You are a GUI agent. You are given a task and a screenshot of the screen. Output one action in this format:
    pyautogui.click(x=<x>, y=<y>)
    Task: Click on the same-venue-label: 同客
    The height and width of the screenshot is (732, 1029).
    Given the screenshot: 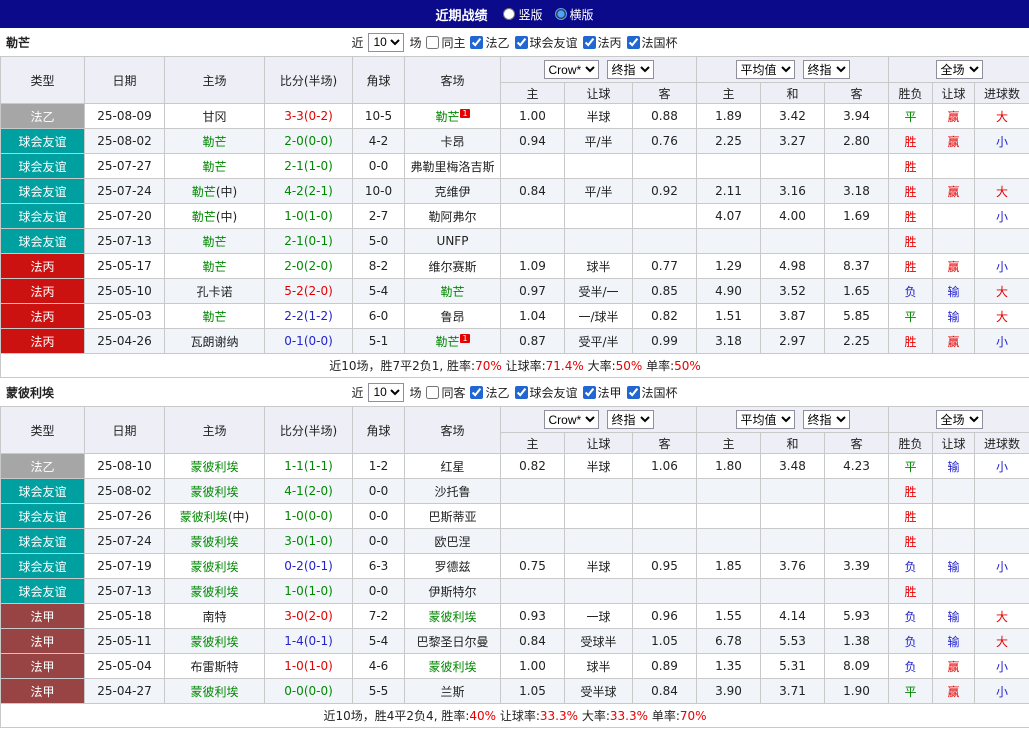 What is the action you would take?
    pyautogui.click(x=453, y=392)
    